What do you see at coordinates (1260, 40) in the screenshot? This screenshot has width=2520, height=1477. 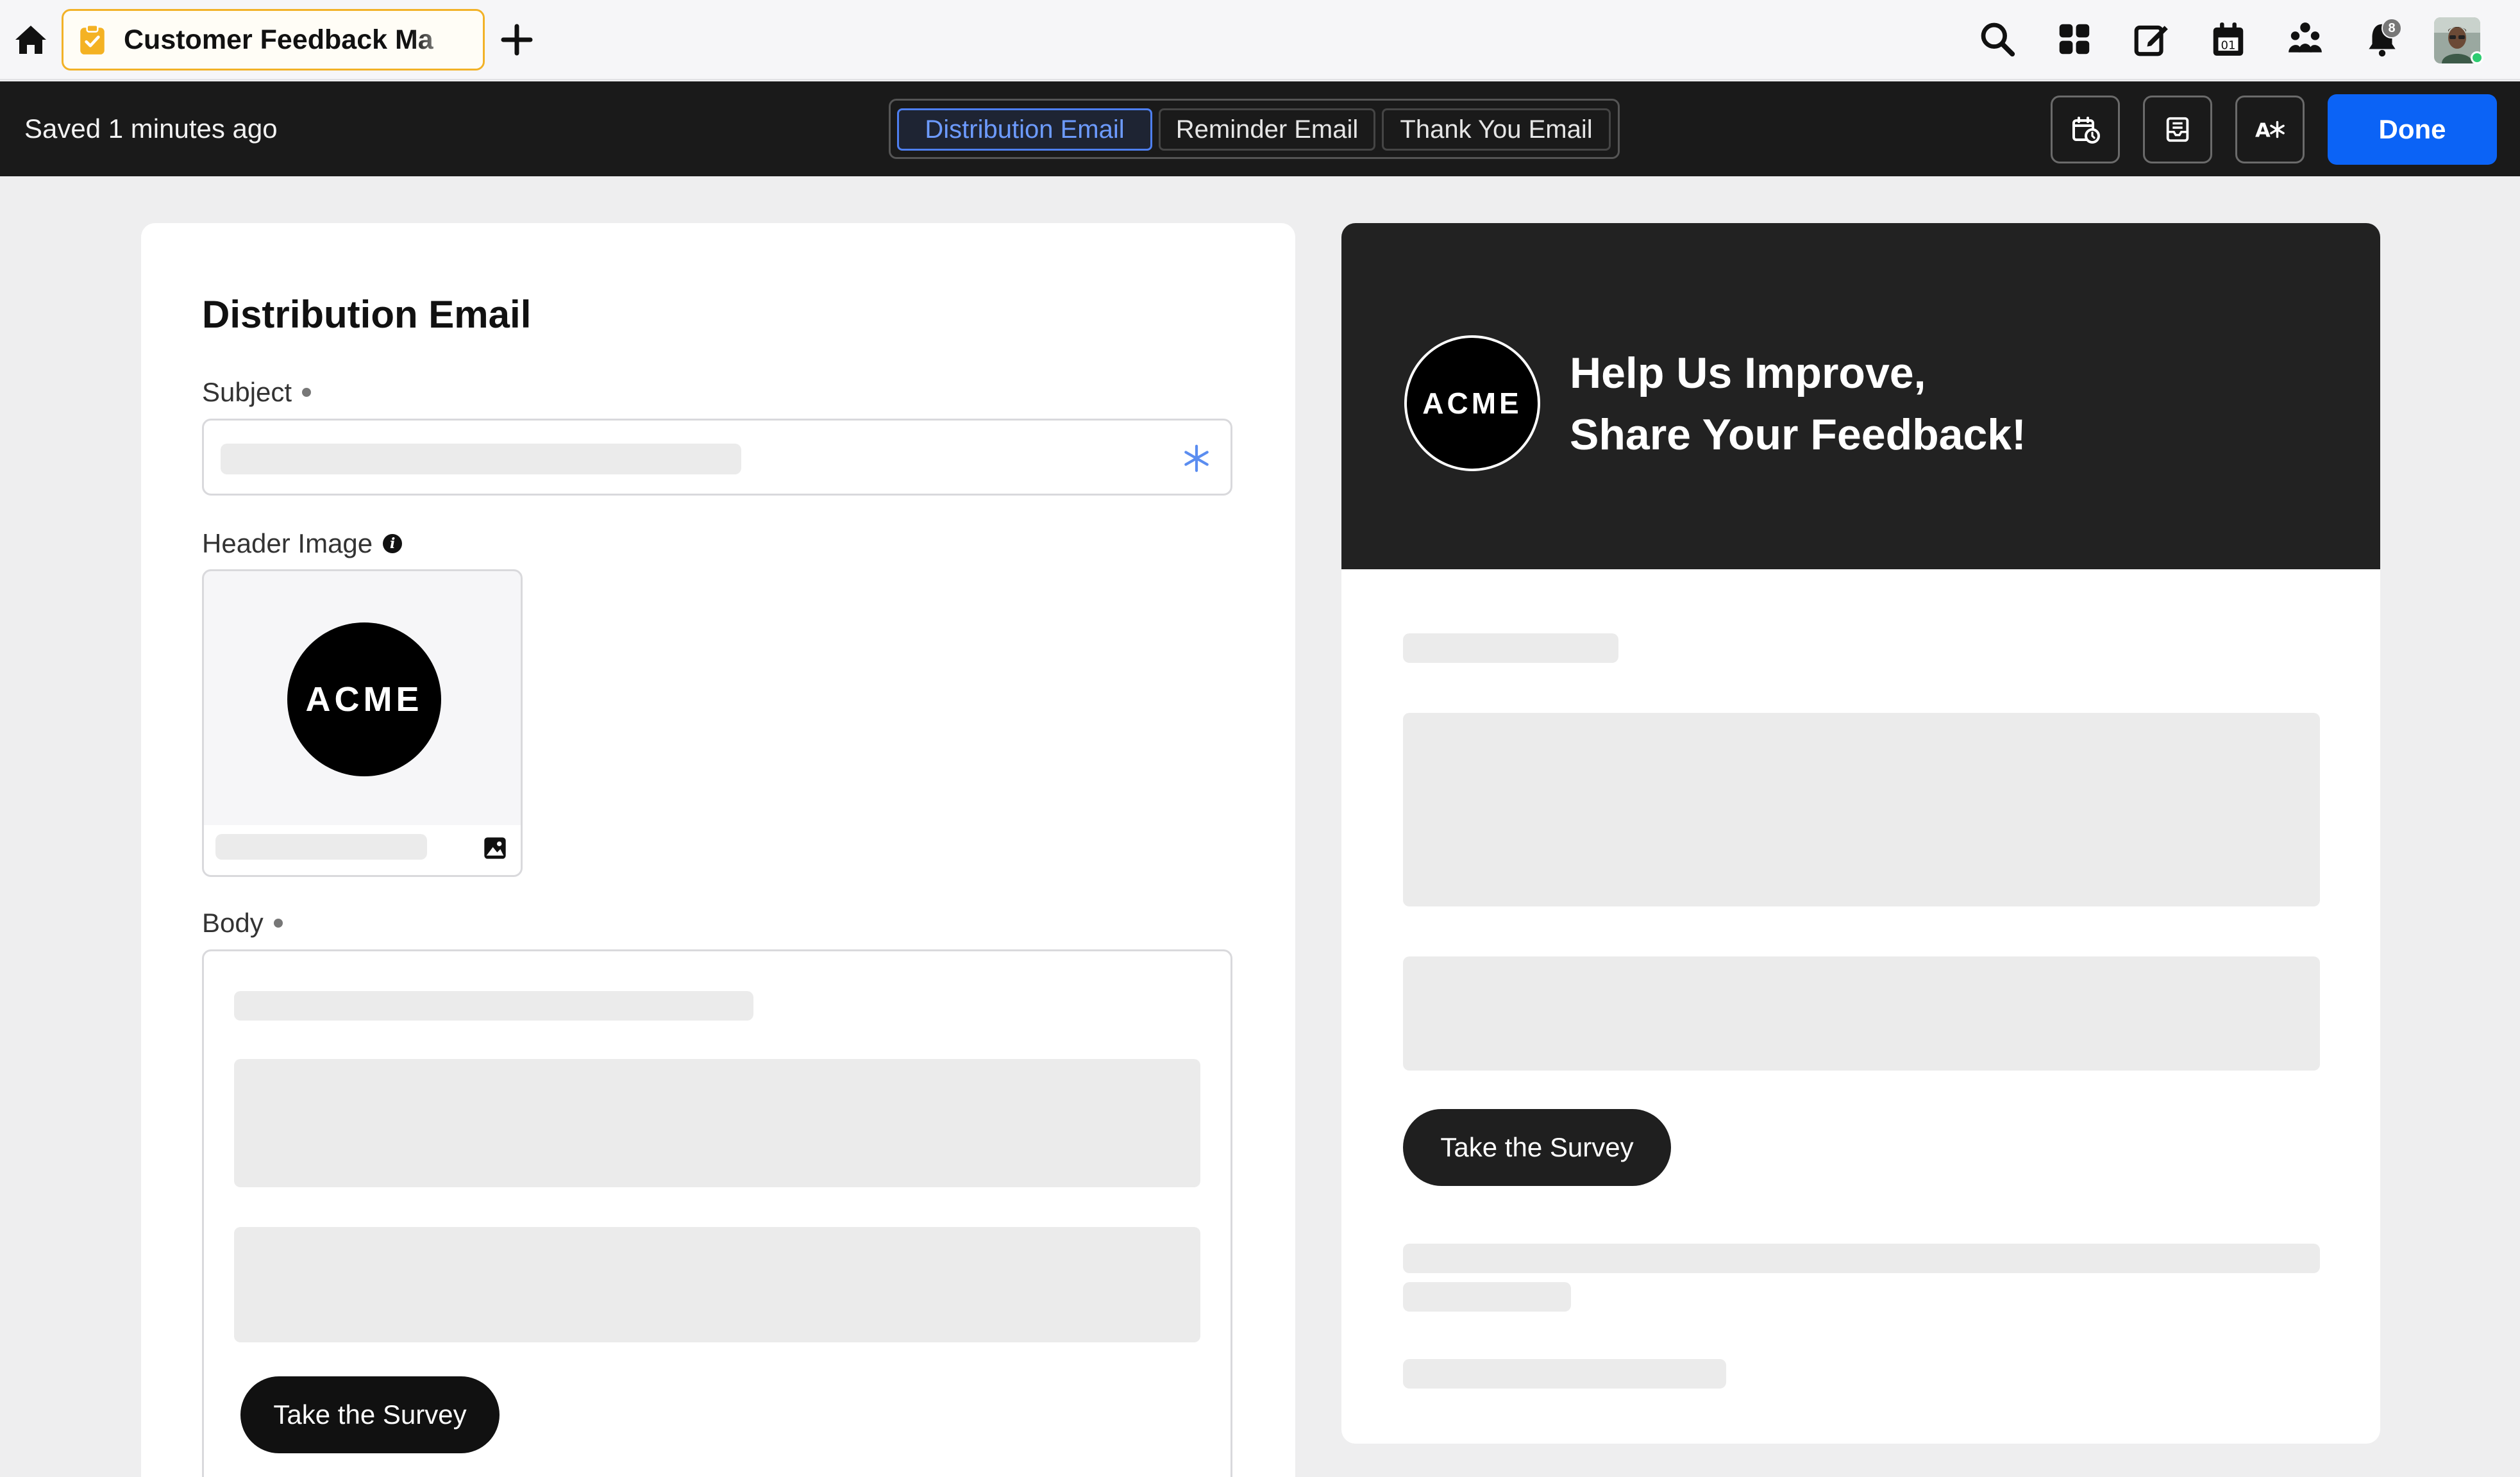 I see `top-bar: Customer Feedback Ma 01 8` at bounding box center [1260, 40].